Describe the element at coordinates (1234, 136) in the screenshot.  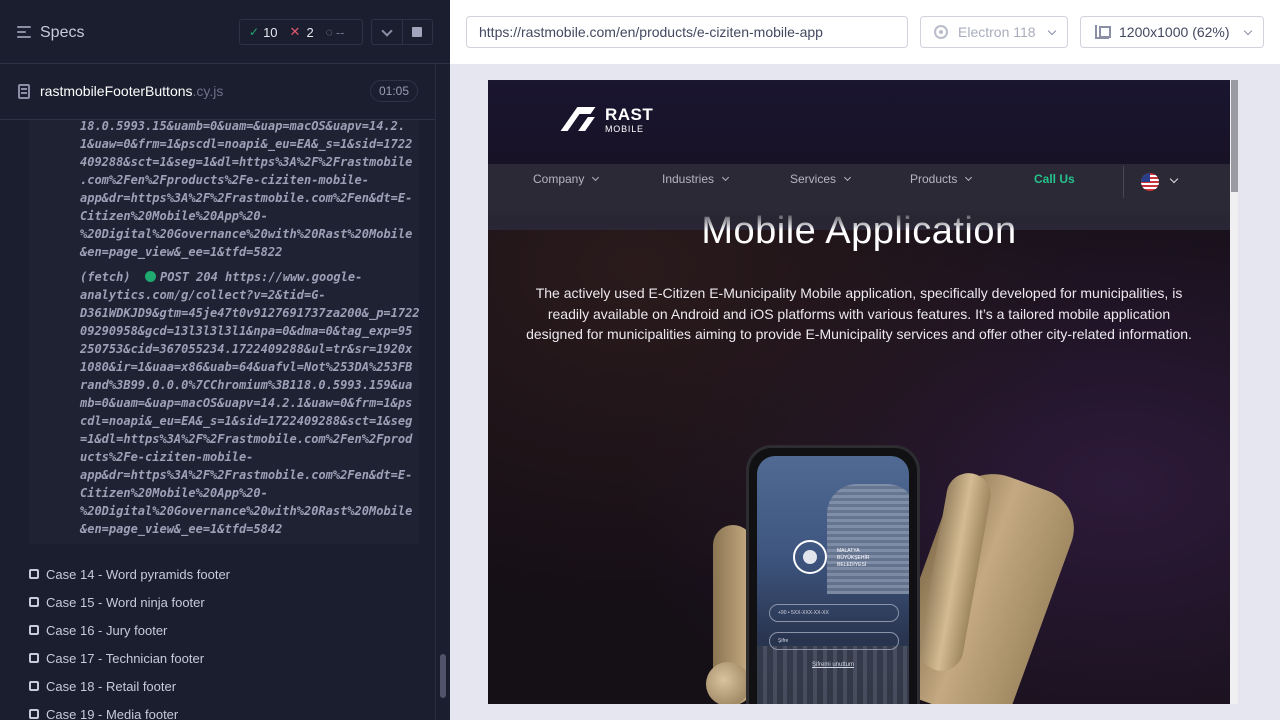
I see `aut-scrollbar-thumb` at that location.